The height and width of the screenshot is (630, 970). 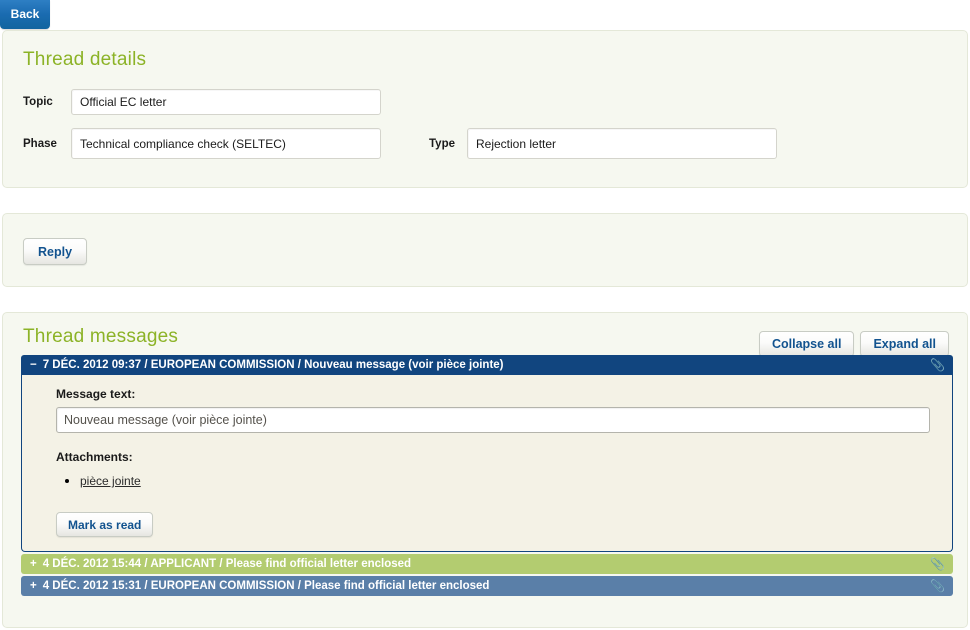 What do you see at coordinates (165, 420) in the screenshot?
I see `message-text-value: Nouveau message (voir pièce jointe)` at bounding box center [165, 420].